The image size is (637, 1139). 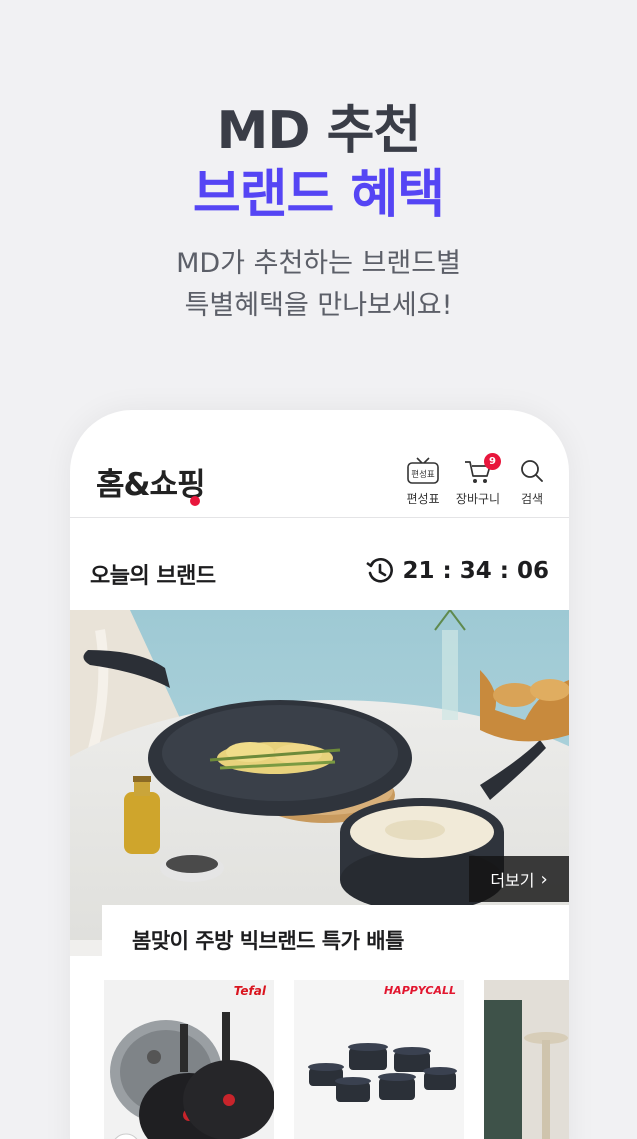 I want to click on brand-card-happycall: HAPPYCALL, so click(x=379, y=1059).